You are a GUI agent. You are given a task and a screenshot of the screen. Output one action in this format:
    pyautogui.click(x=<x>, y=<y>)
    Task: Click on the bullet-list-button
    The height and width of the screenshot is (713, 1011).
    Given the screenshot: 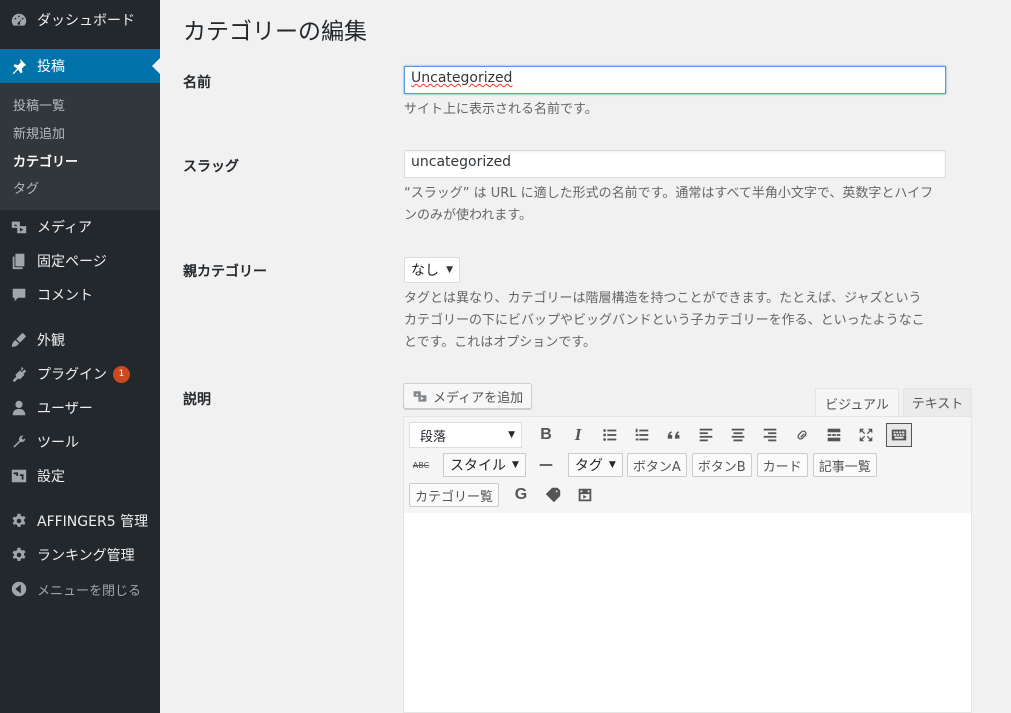 What is the action you would take?
    pyautogui.click(x=610, y=435)
    